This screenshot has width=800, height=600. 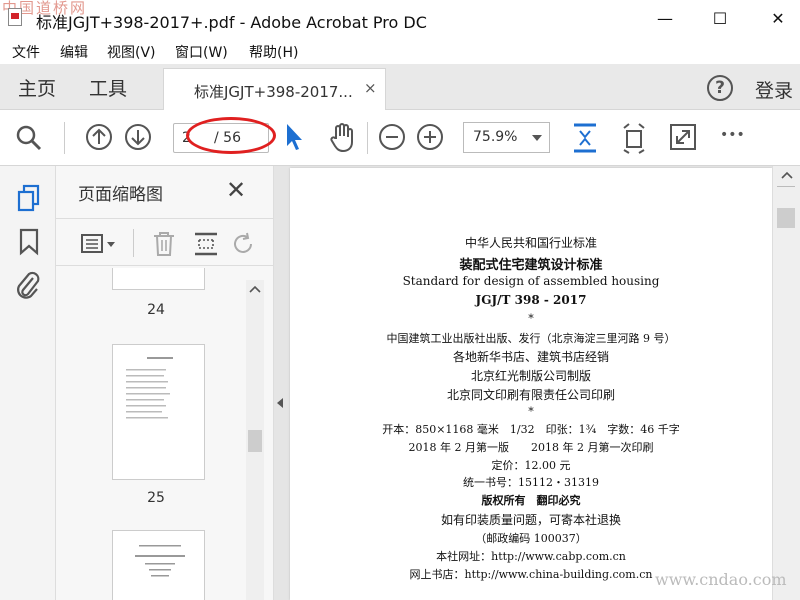 What do you see at coordinates (100, 244) in the screenshot?
I see `options-menu-icon` at bounding box center [100, 244].